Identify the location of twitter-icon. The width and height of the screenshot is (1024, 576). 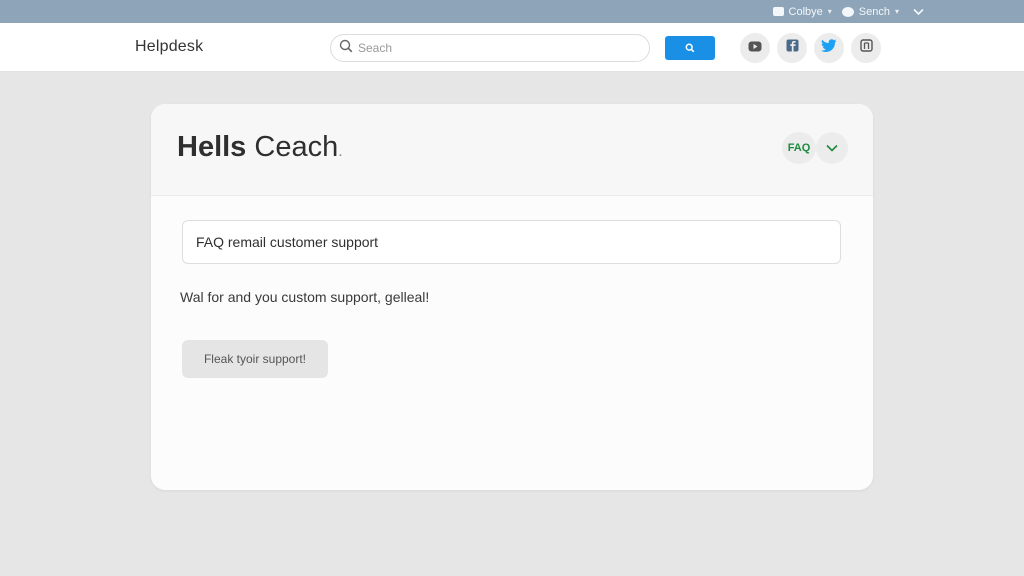
(829, 48).